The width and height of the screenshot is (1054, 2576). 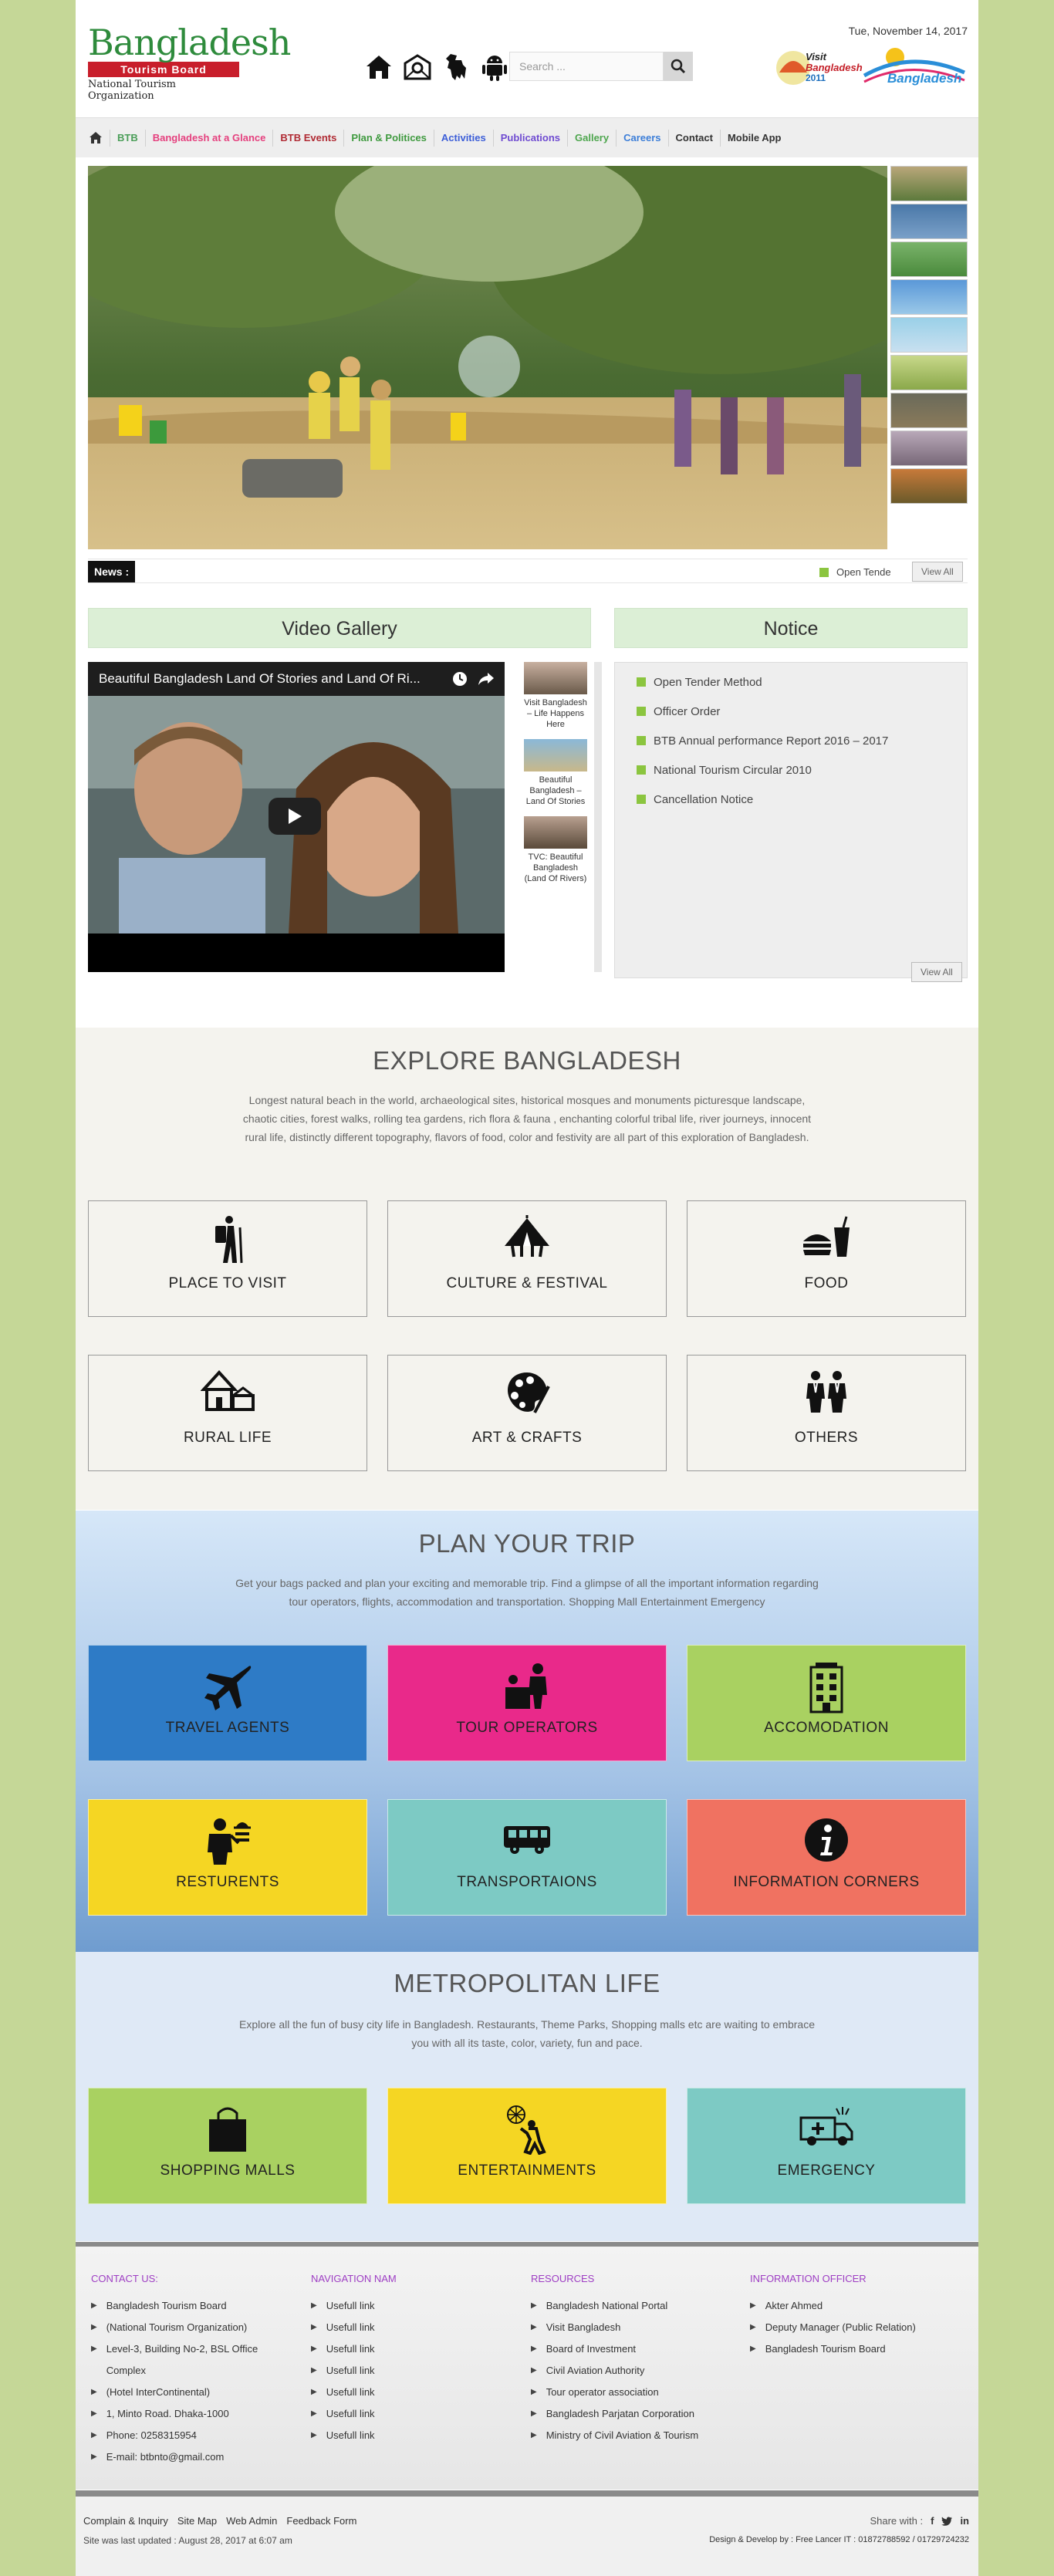 What do you see at coordinates (486, 679) in the screenshot?
I see `share-icon` at bounding box center [486, 679].